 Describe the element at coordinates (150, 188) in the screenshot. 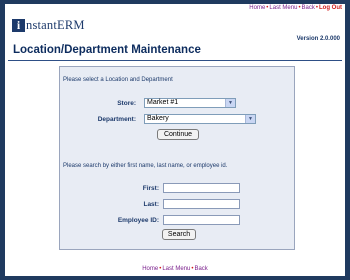

I see `first-name-label: First:` at that location.